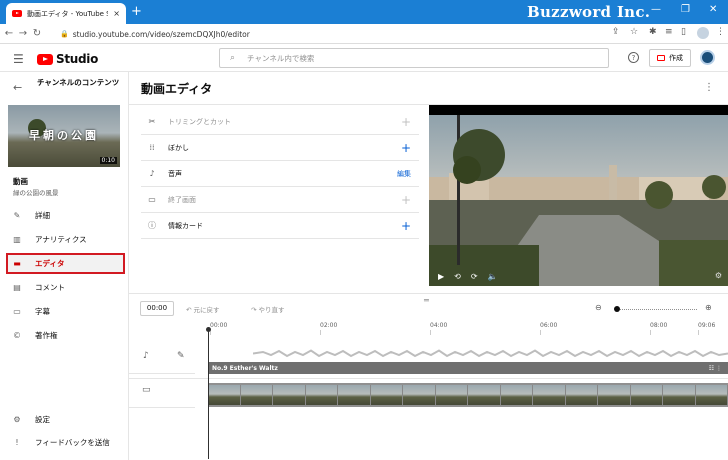 The height and width of the screenshot is (460, 728). What do you see at coordinates (17, 13) in the screenshot?
I see `youtube-favicon-icon` at bounding box center [17, 13].